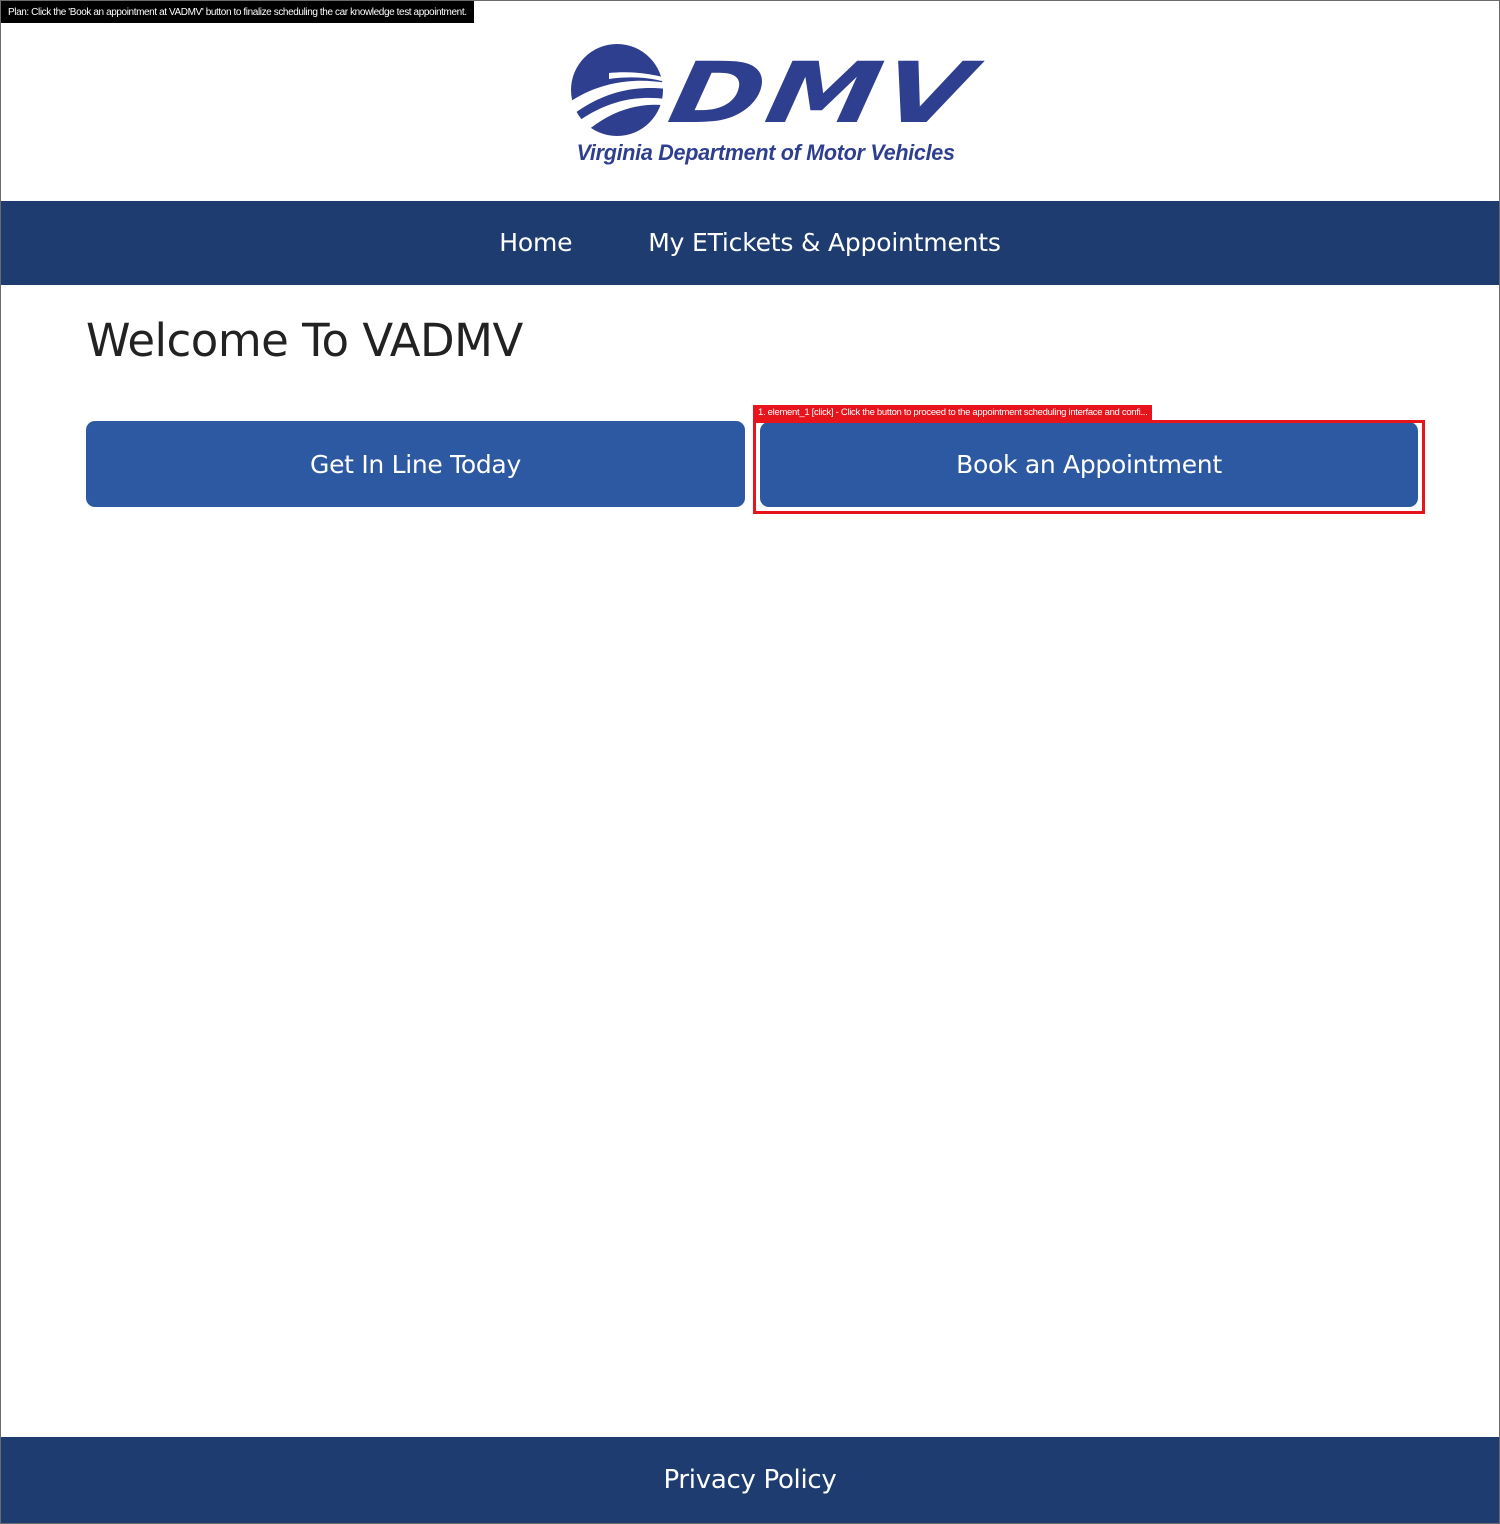 The width and height of the screenshot is (1500, 1524). What do you see at coordinates (824, 243) in the screenshot?
I see `nav-etickets-appointments-link: My ETickets & Appointments` at bounding box center [824, 243].